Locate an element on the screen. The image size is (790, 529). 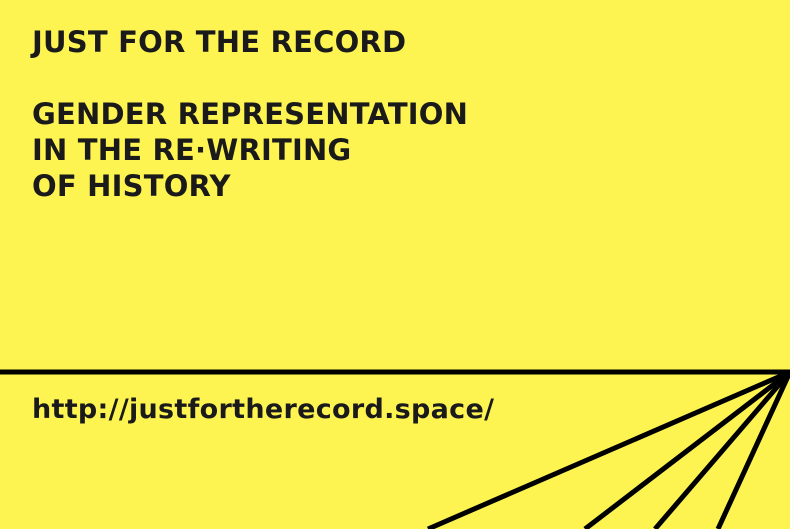
subtitle-line-1: GENDER REPRESENTATION is located at coordinates (250, 114).